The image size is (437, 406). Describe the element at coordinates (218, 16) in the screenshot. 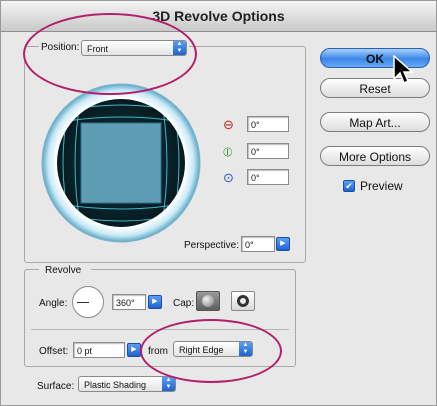

I see `window-title: 3D Revolve Options` at that location.